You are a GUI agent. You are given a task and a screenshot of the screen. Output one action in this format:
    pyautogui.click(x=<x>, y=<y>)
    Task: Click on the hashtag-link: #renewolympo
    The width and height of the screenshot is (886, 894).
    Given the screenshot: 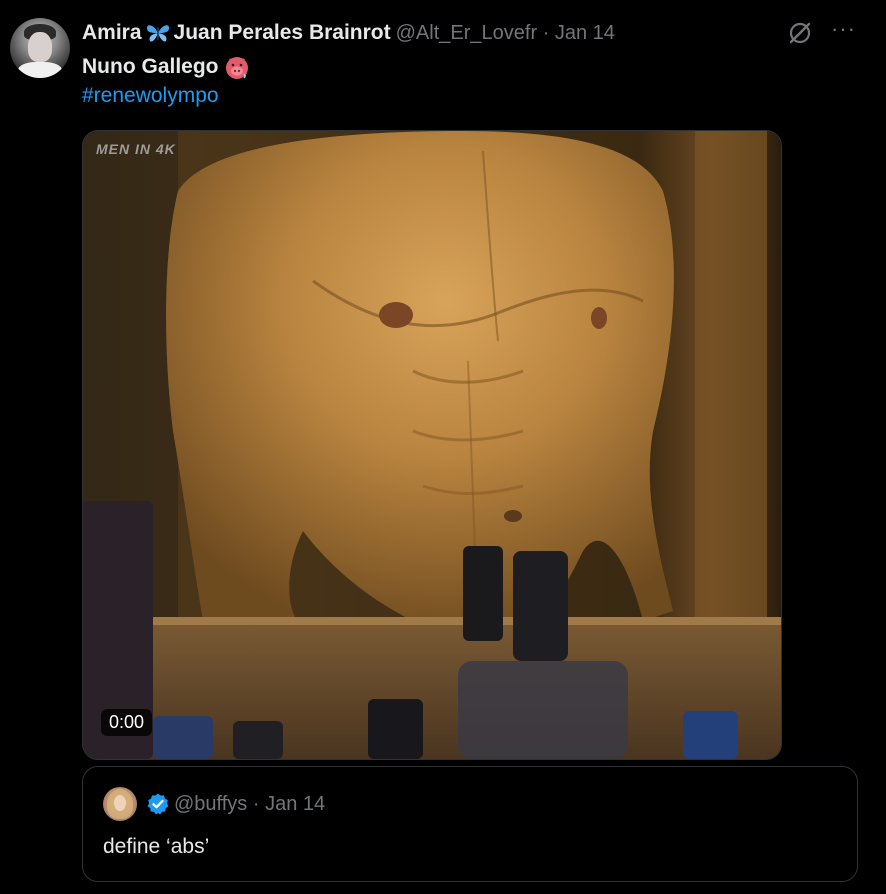 What is the action you would take?
    pyautogui.click(x=150, y=96)
    